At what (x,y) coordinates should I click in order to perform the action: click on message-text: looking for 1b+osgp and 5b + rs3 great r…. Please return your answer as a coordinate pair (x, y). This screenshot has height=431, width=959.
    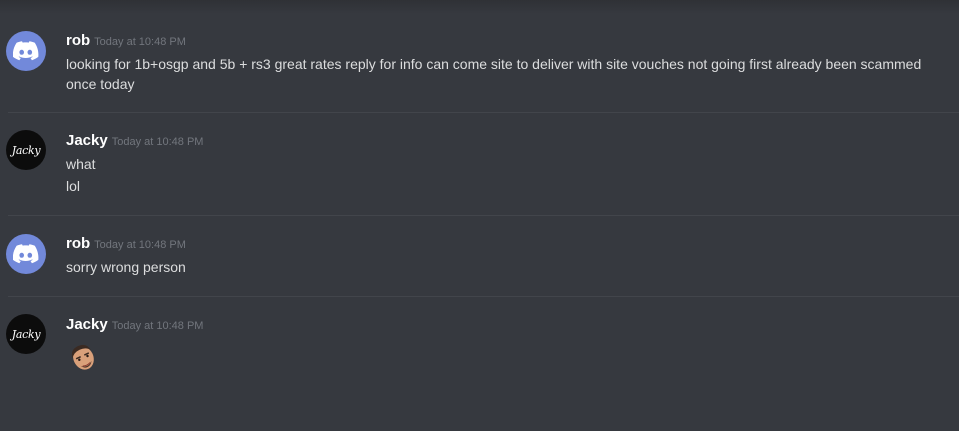
    Looking at the image, I should click on (494, 64).